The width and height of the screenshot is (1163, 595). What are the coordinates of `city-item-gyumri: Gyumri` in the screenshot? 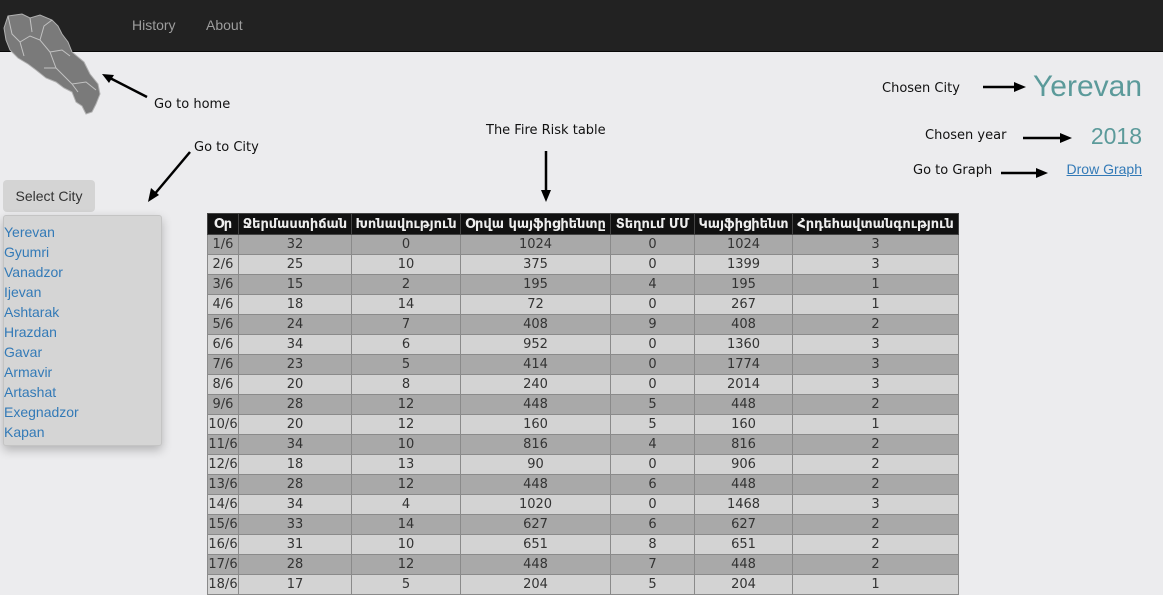 It's located at (82, 253).